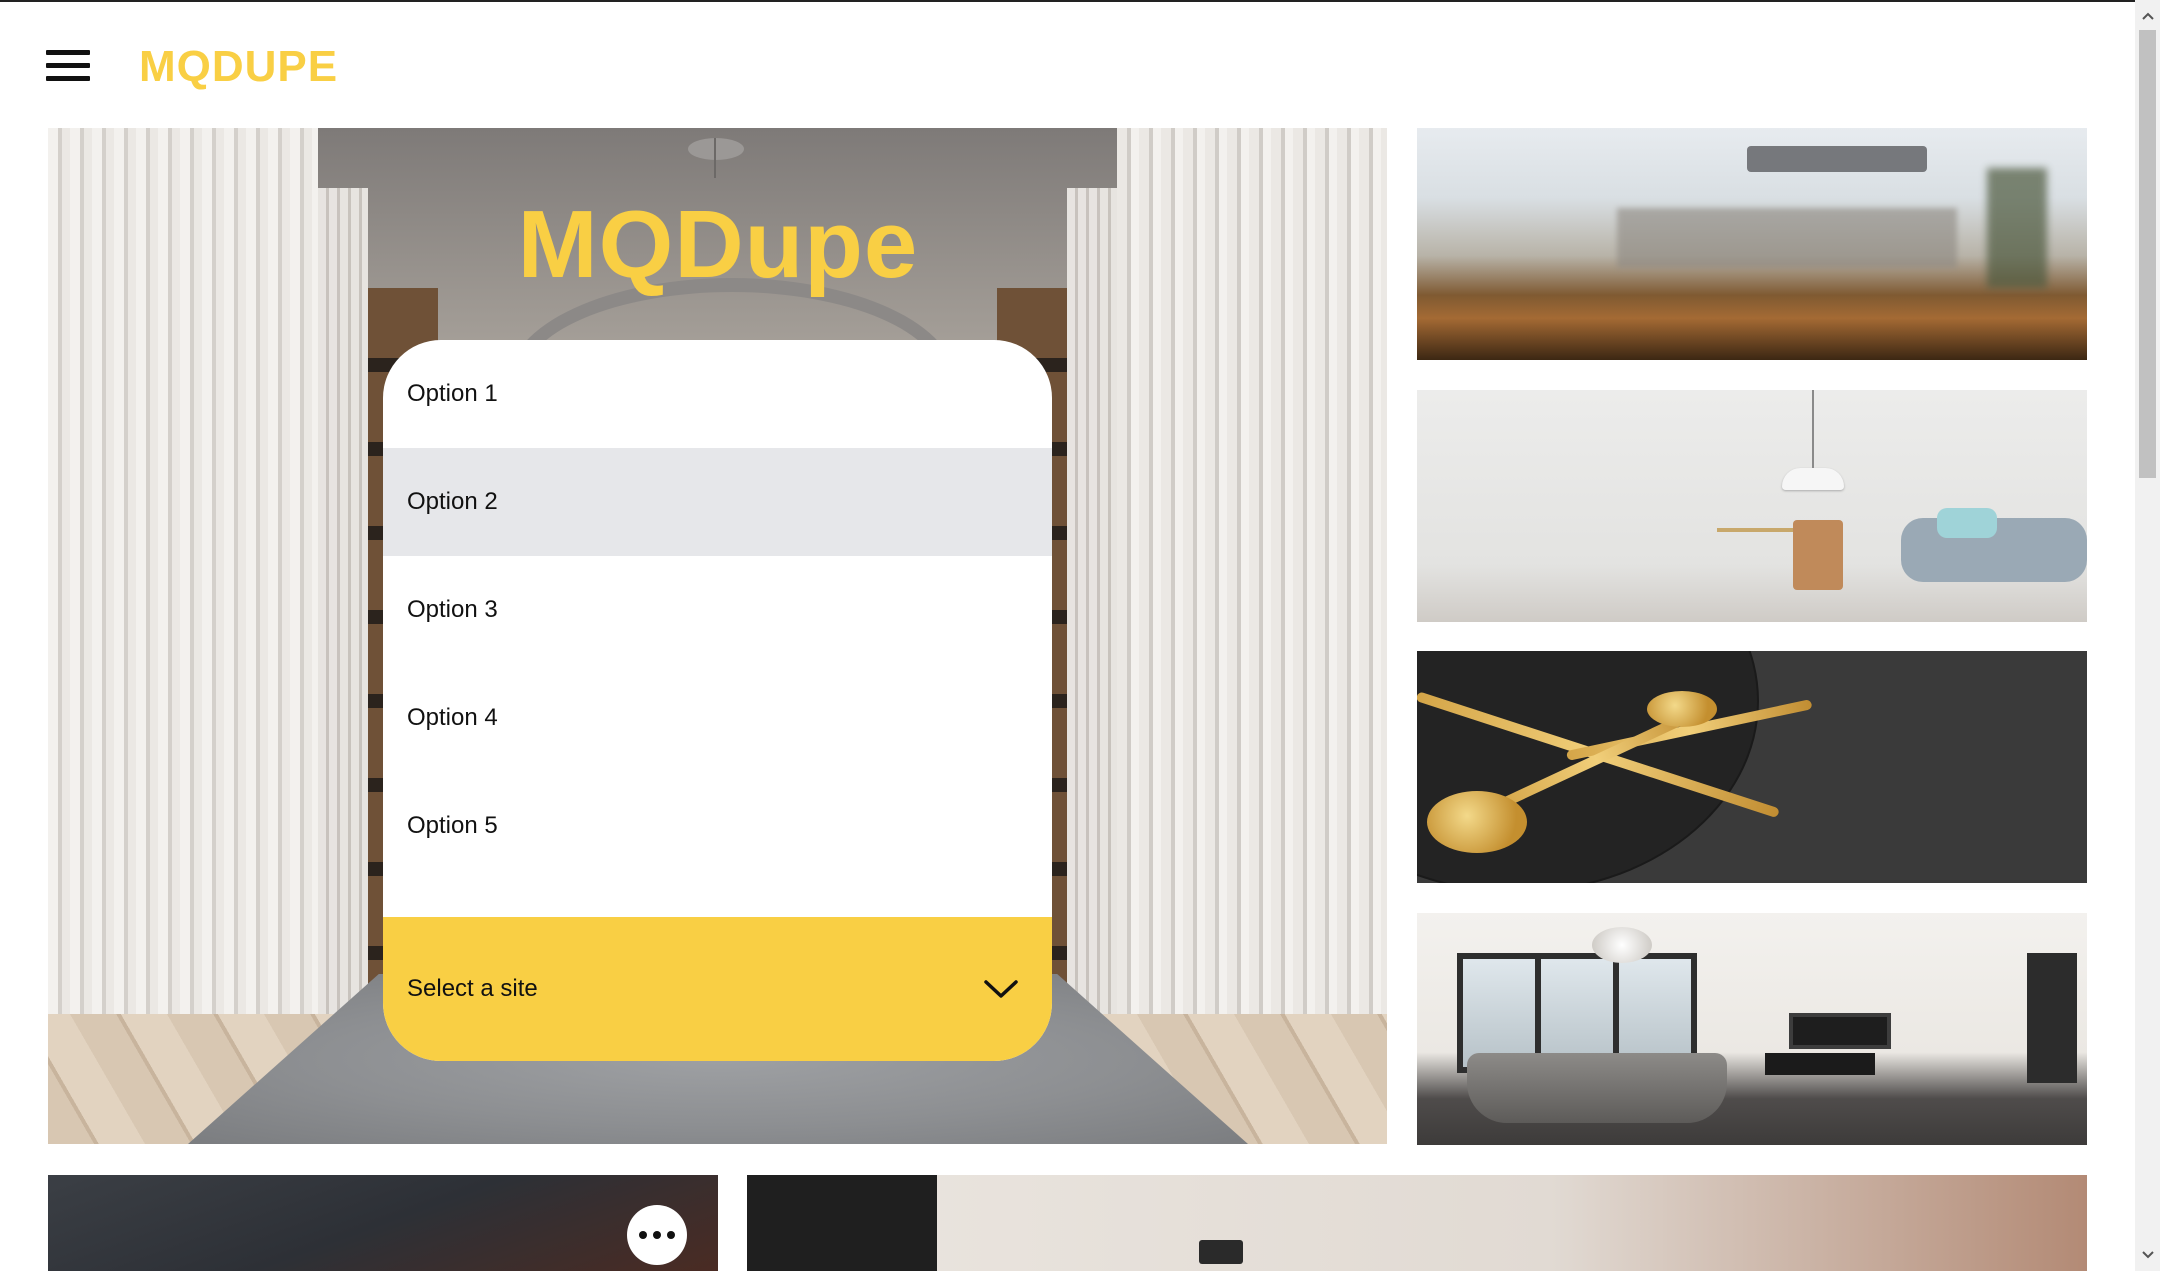 The width and height of the screenshot is (2160, 1271). What do you see at coordinates (2148, 16) in the screenshot?
I see `scroll-up-arrow-icon` at bounding box center [2148, 16].